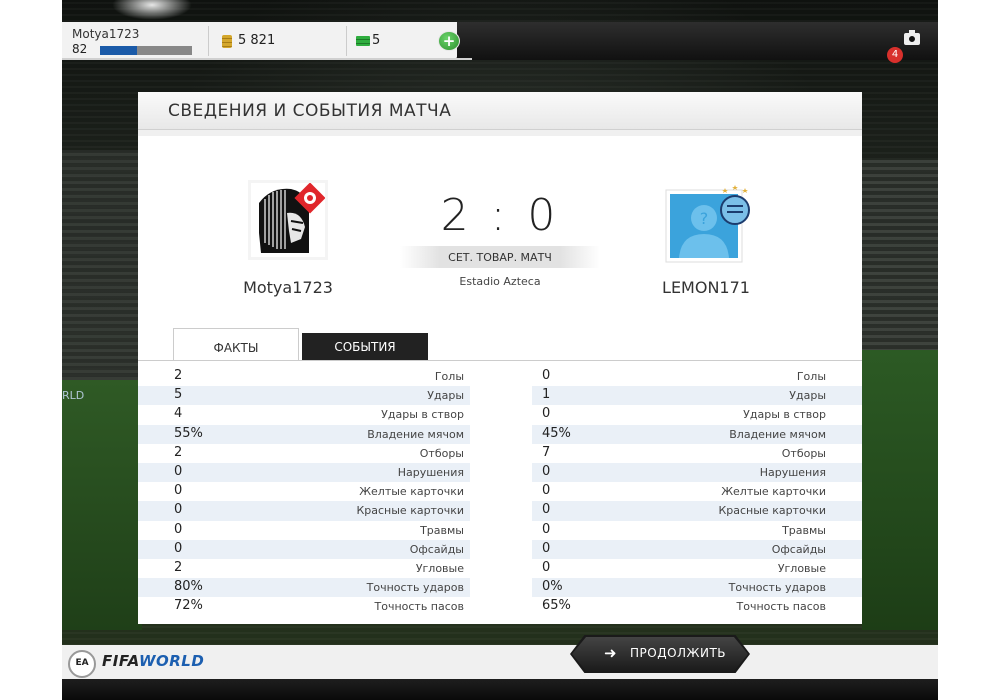 The height and width of the screenshot is (700, 1000). Describe the element at coordinates (697, 549) in the screenshot. I see `away-stat: 0 Офсайды` at that location.